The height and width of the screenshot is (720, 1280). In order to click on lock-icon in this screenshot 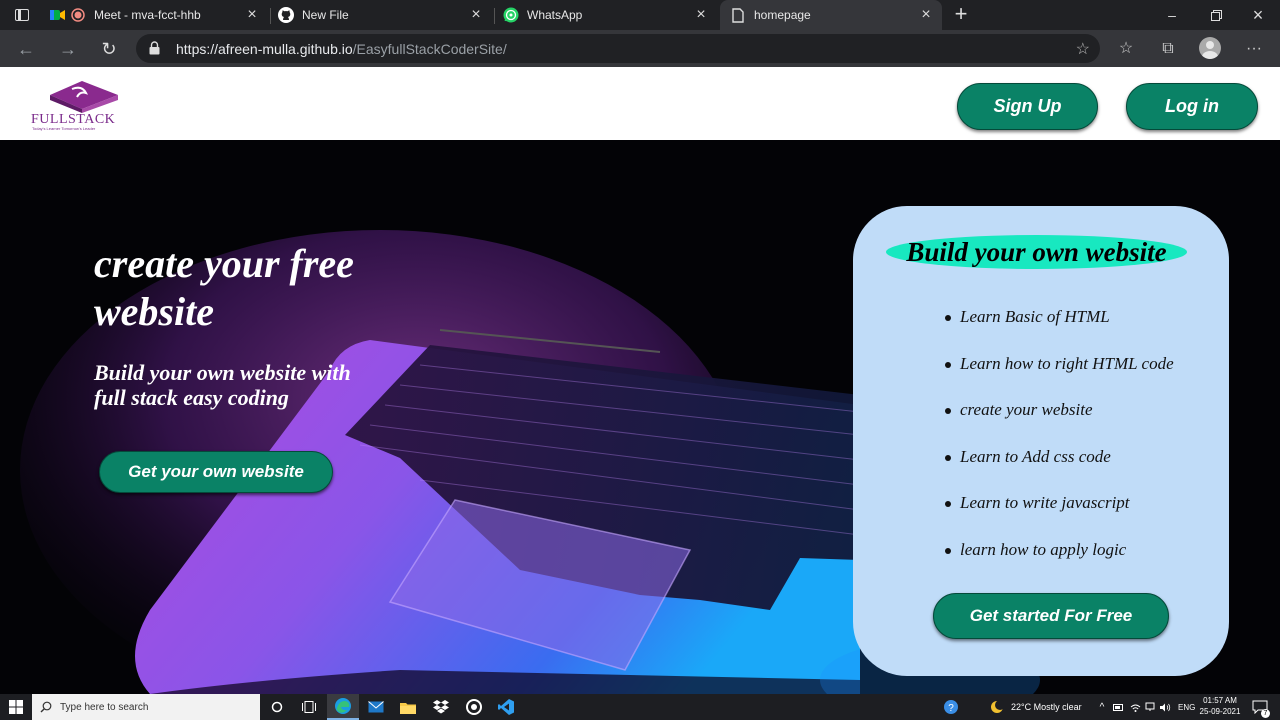, I will do `click(154, 48)`.